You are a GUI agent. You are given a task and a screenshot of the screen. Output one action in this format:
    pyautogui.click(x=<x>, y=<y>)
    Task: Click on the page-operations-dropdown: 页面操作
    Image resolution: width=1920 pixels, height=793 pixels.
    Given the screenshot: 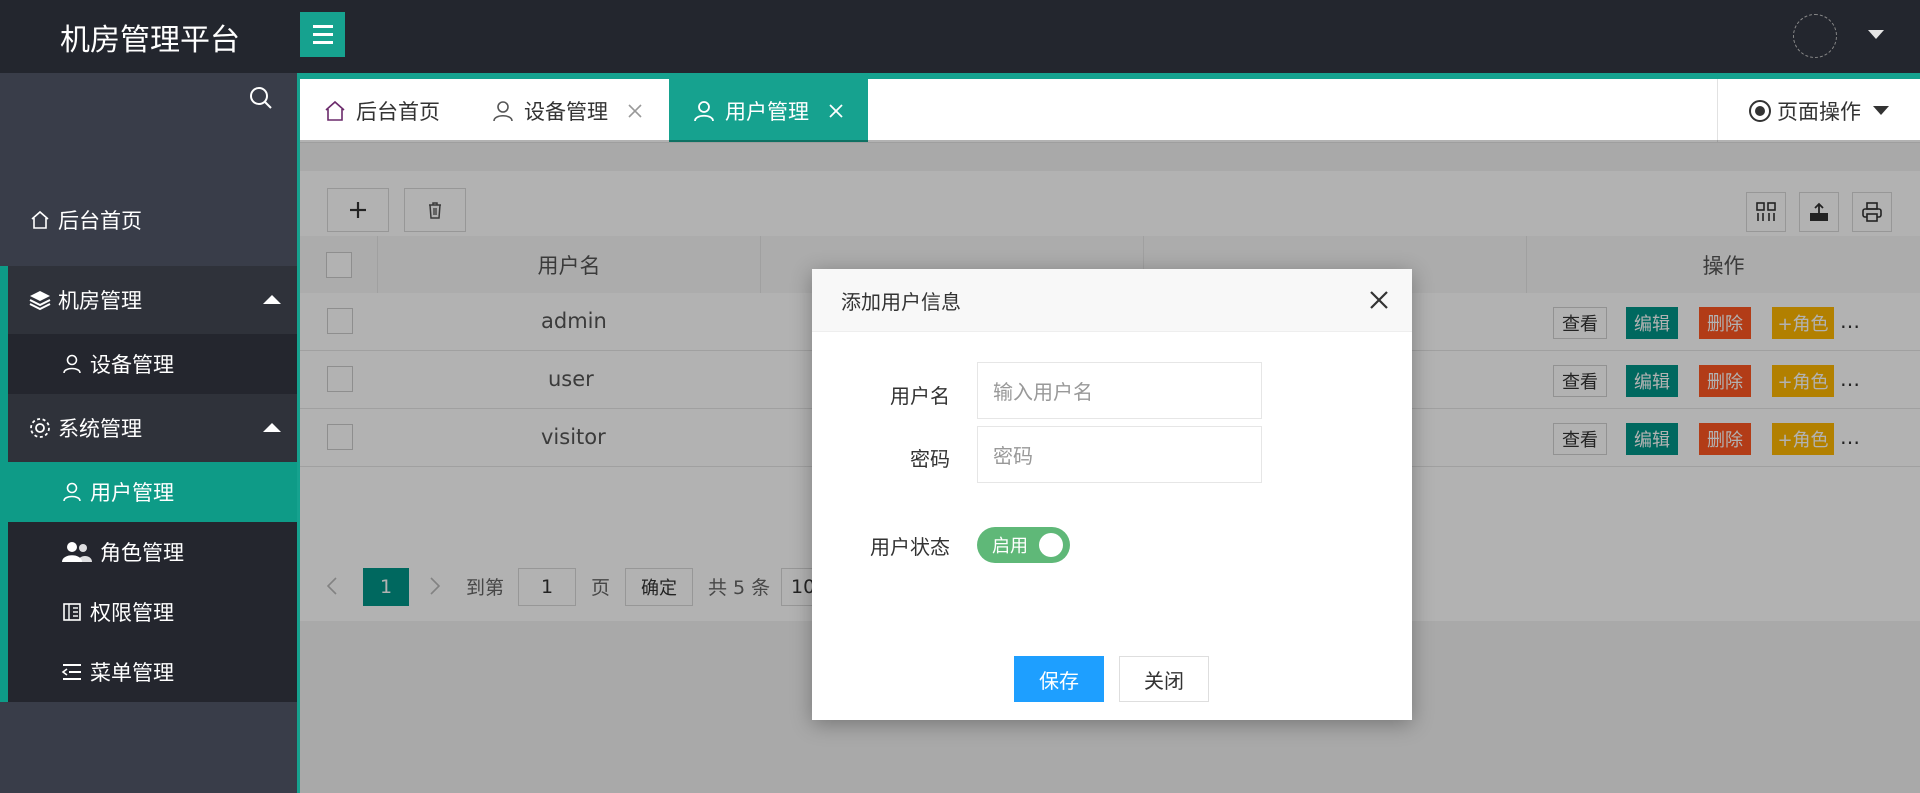 What is the action you would take?
    pyautogui.click(x=1818, y=110)
    